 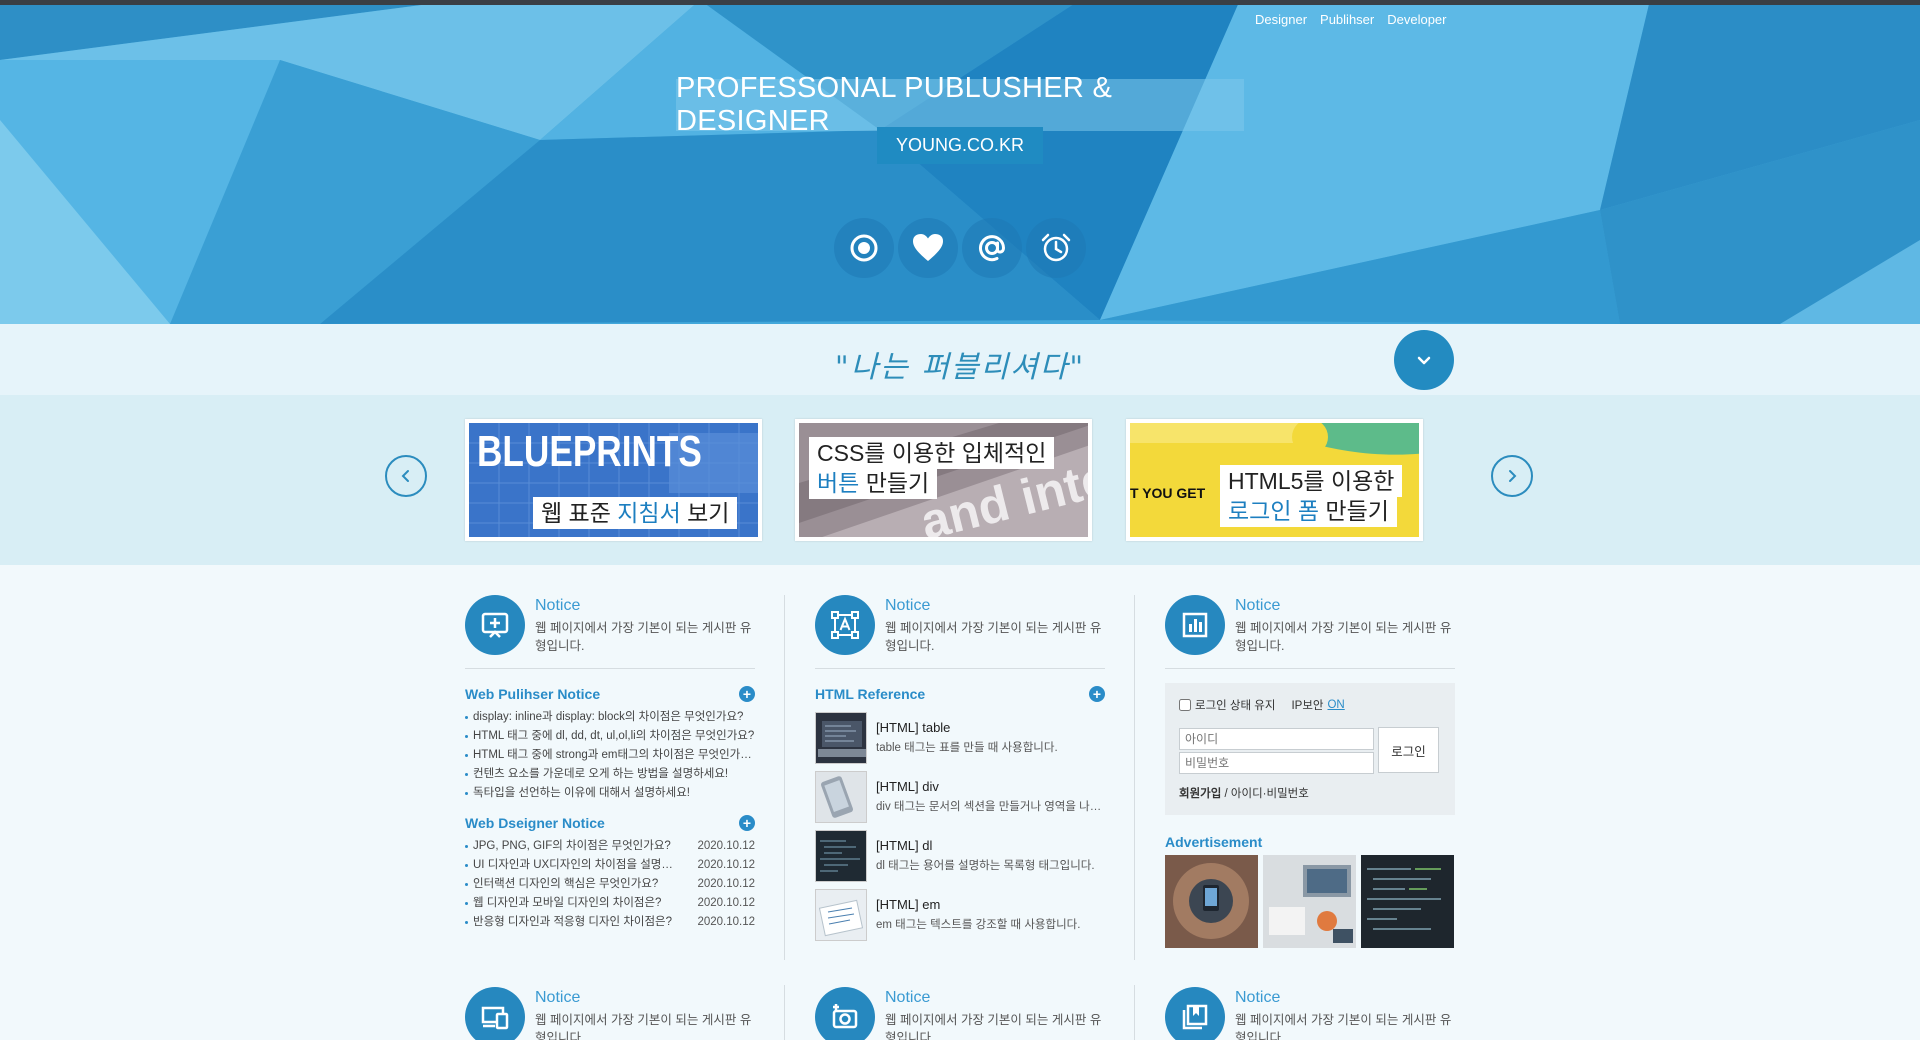 What do you see at coordinates (864, 248) in the screenshot?
I see `record-icon` at bounding box center [864, 248].